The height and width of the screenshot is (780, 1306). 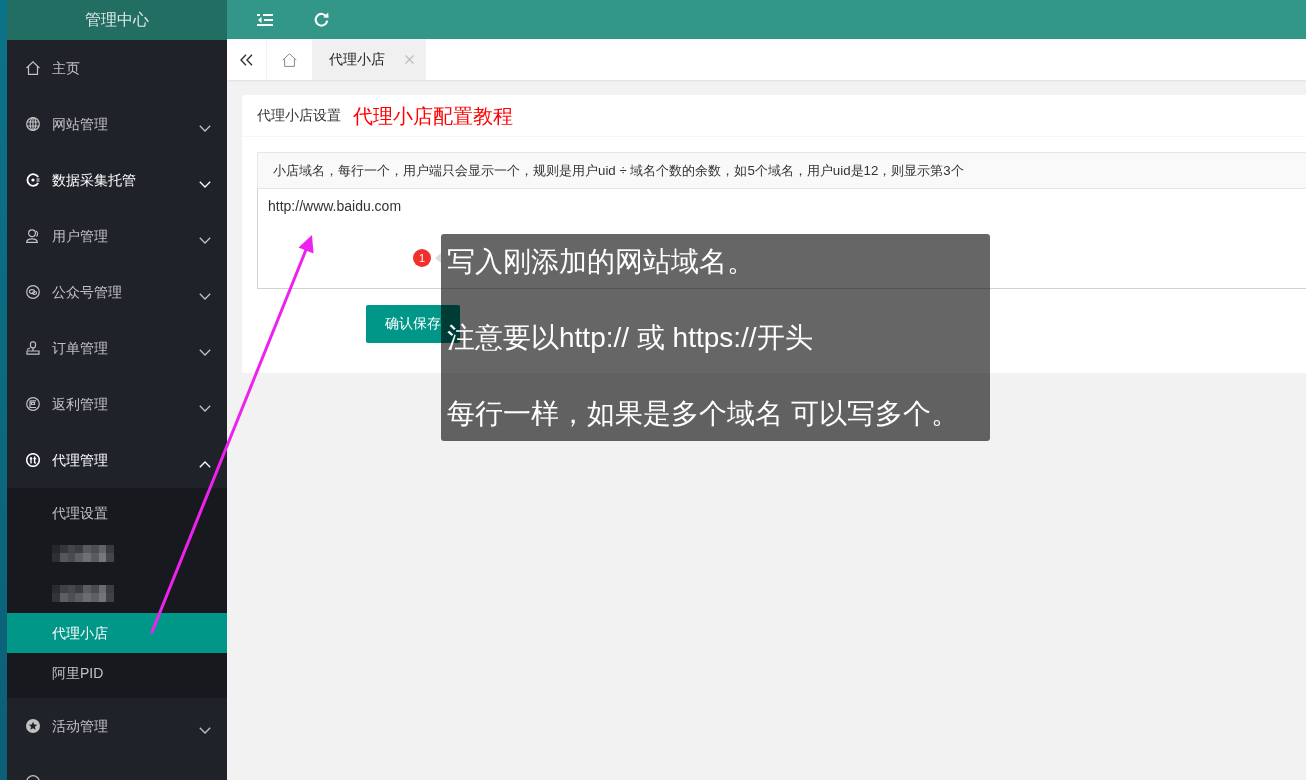 What do you see at coordinates (299, 115) in the screenshot?
I see `card-title: 代理小店设置` at bounding box center [299, 115].